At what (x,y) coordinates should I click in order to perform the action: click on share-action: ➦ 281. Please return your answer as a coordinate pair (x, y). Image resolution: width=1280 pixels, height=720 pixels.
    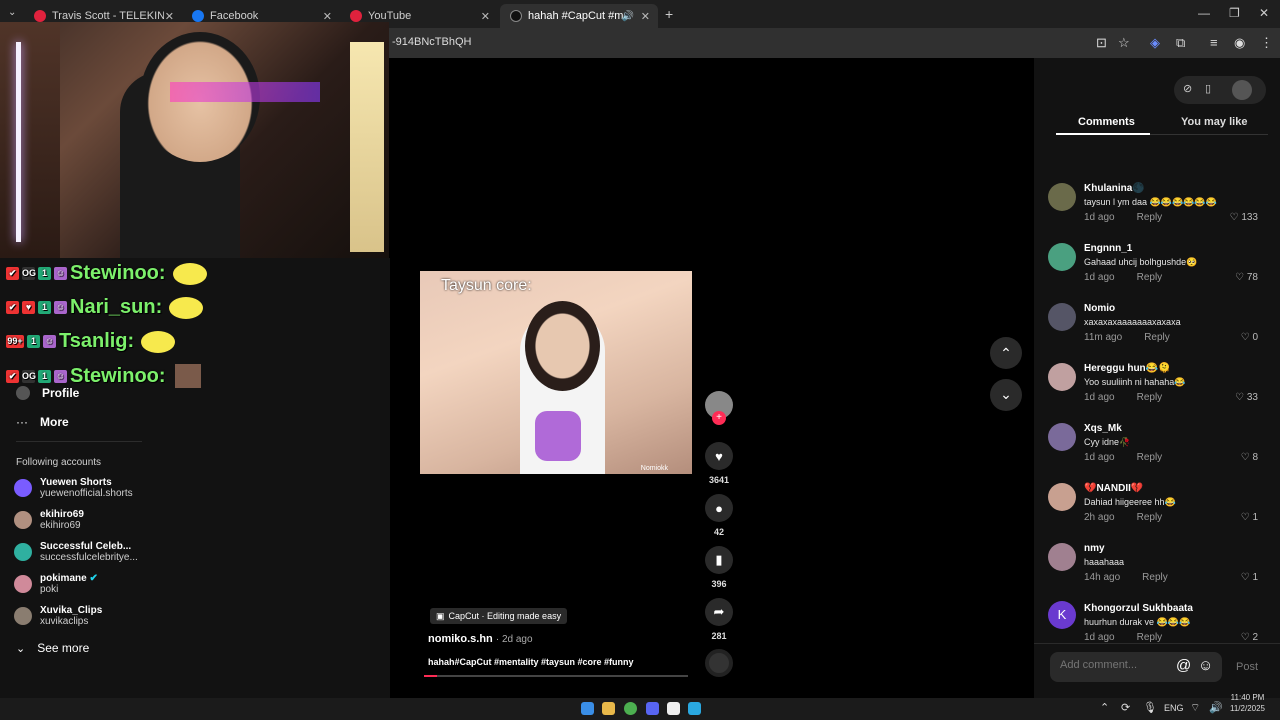
    Looking at the image, I should click on (719, 619).